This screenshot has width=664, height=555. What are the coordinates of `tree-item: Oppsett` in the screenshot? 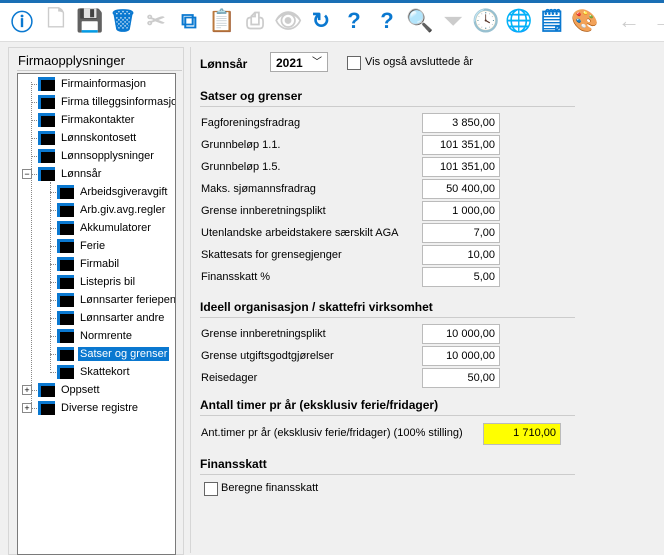 It's located at (70, 390).